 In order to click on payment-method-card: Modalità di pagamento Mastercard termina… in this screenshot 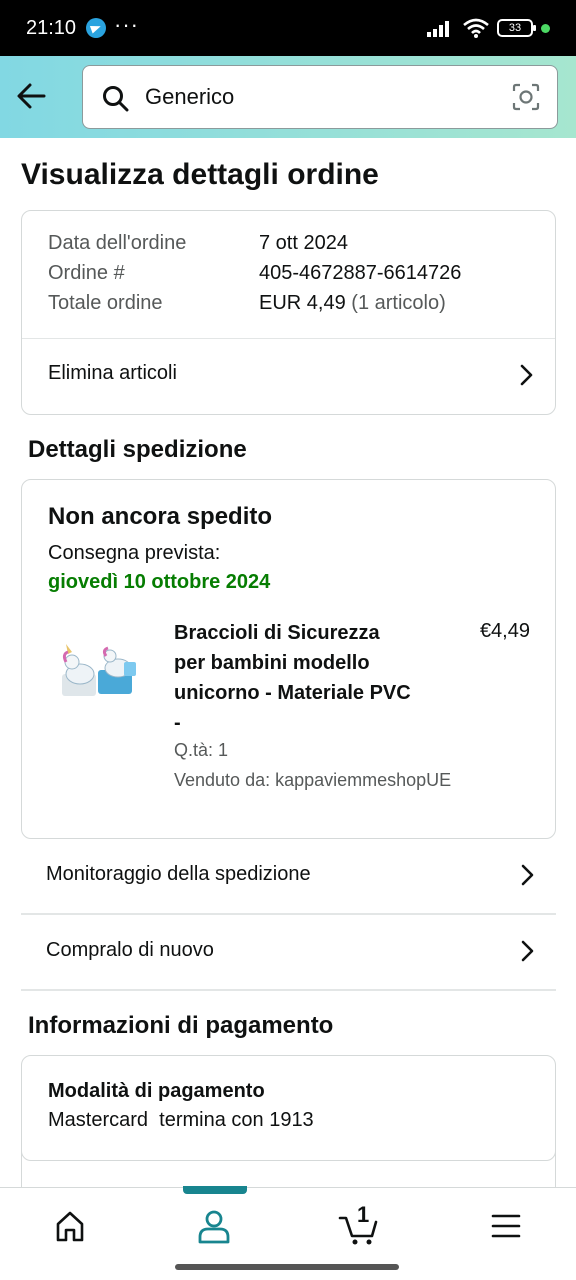, I will do `click(288, 1108)`.